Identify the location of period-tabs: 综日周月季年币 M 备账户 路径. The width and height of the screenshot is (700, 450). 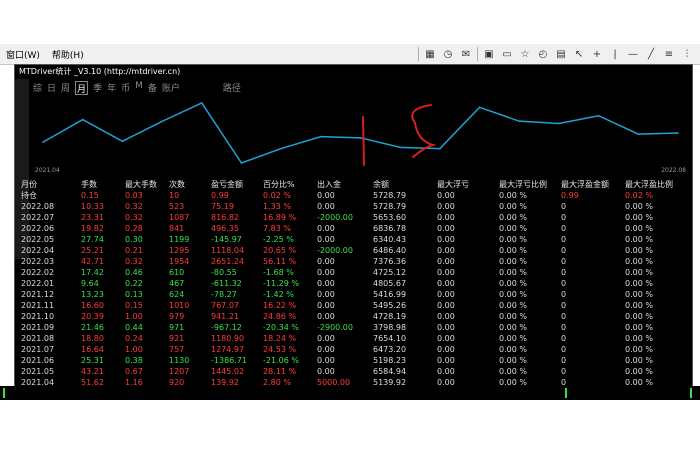
(137, 88).